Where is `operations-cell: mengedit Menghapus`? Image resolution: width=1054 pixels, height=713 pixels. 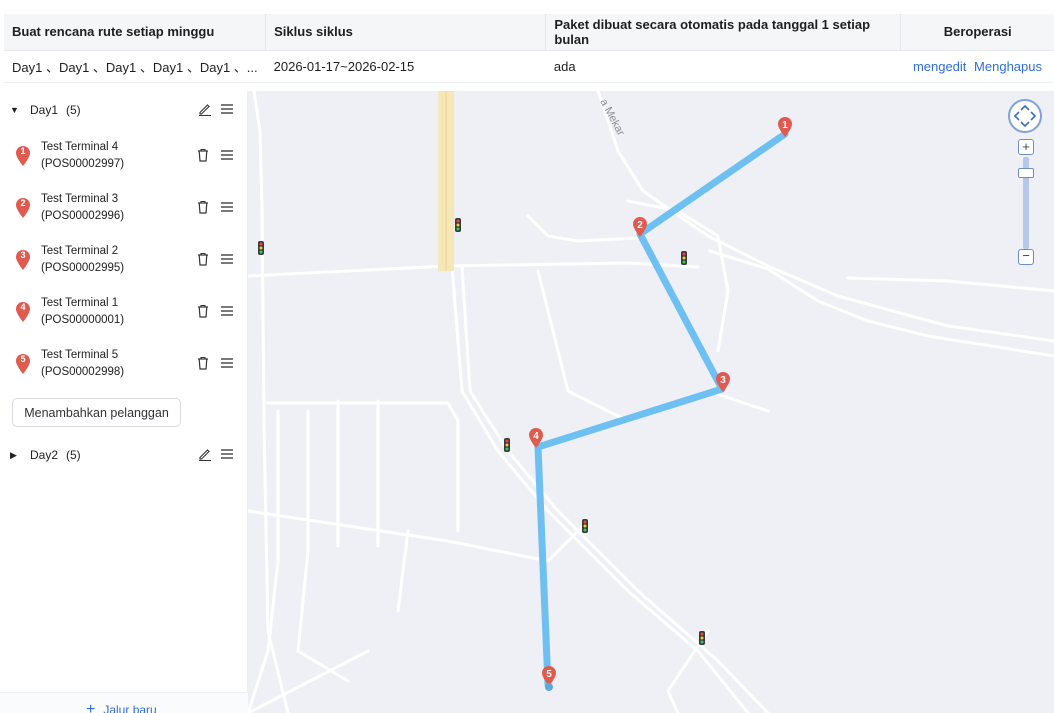 operations-cell: mengedit Menghapus is located at coordinates (977, 66).